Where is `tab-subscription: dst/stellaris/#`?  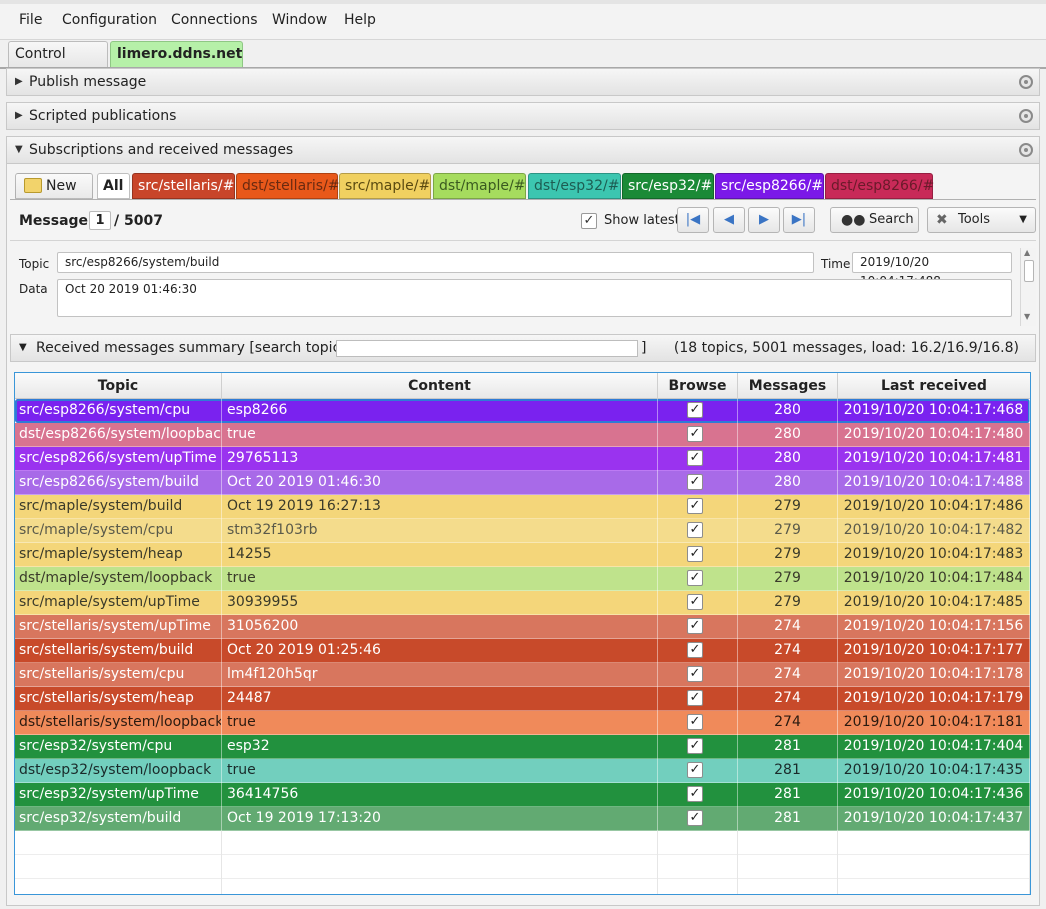
tab-subscription: dst/stellaris/# is located at coordinates (288, 186).